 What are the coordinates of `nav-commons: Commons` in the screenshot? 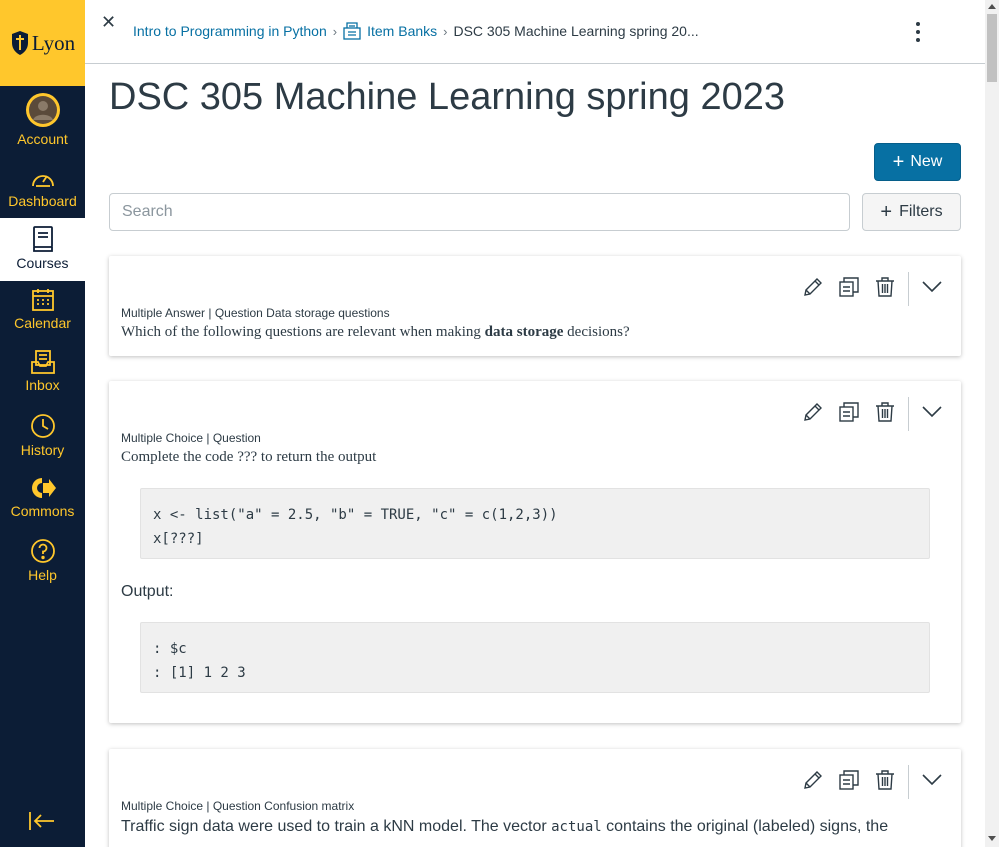 It's located at (42, 497).